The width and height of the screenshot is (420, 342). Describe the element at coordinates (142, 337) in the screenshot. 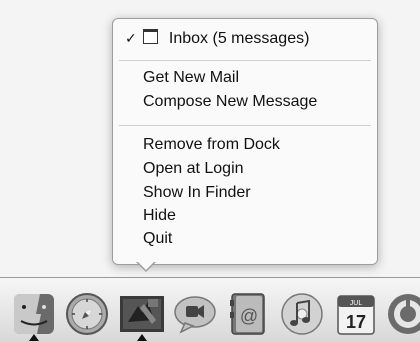

I see `mail-running-indicator` at that location.